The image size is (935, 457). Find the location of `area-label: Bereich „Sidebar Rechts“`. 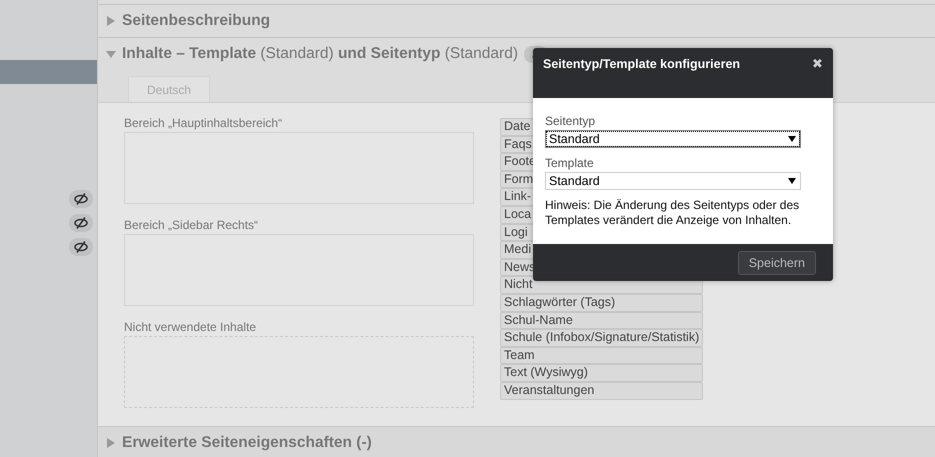

area-label: Bereich „Sidebar Rechts“ is located at coordinates (192, 225).